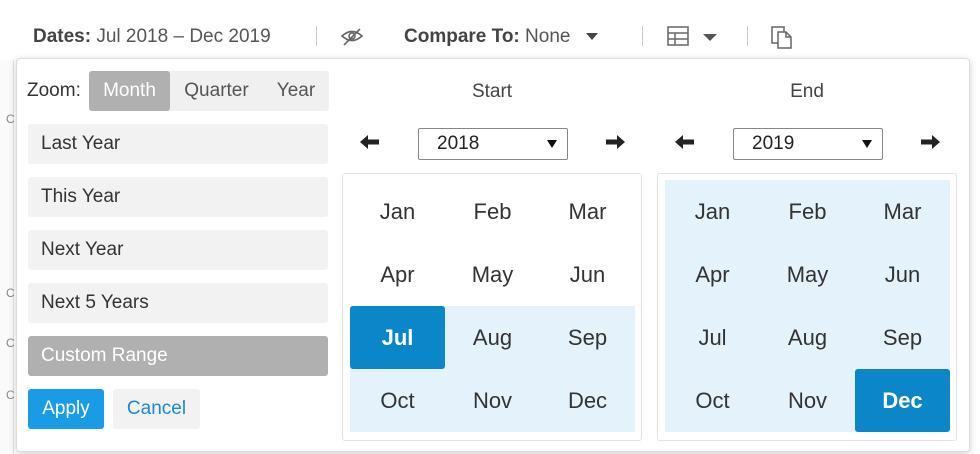 Image resolution: width=980 pixels, height=454 pixels. What do you see at coordinates (397, 274) in the screenshot?
I see `start-month-apr: Apr` at bounding box center [397, 274].